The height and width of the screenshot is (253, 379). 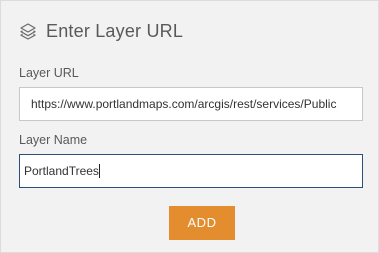 I want to click on layer-name-input: PortlandTrees, so click(x=191, y=171).